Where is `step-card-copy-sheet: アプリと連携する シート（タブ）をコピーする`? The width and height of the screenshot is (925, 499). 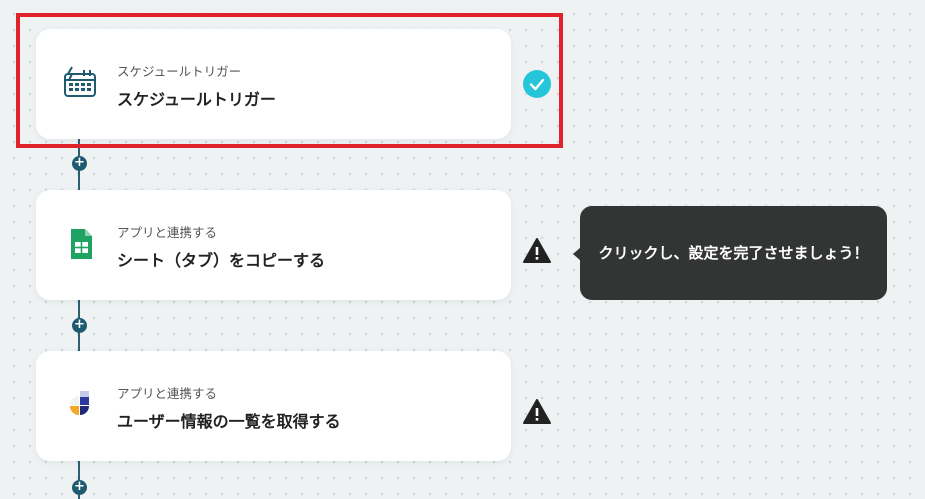
step-card-copy-sheet: アプリと連携する シート（タブ）をコピーする is located at coordinates (273, 245).